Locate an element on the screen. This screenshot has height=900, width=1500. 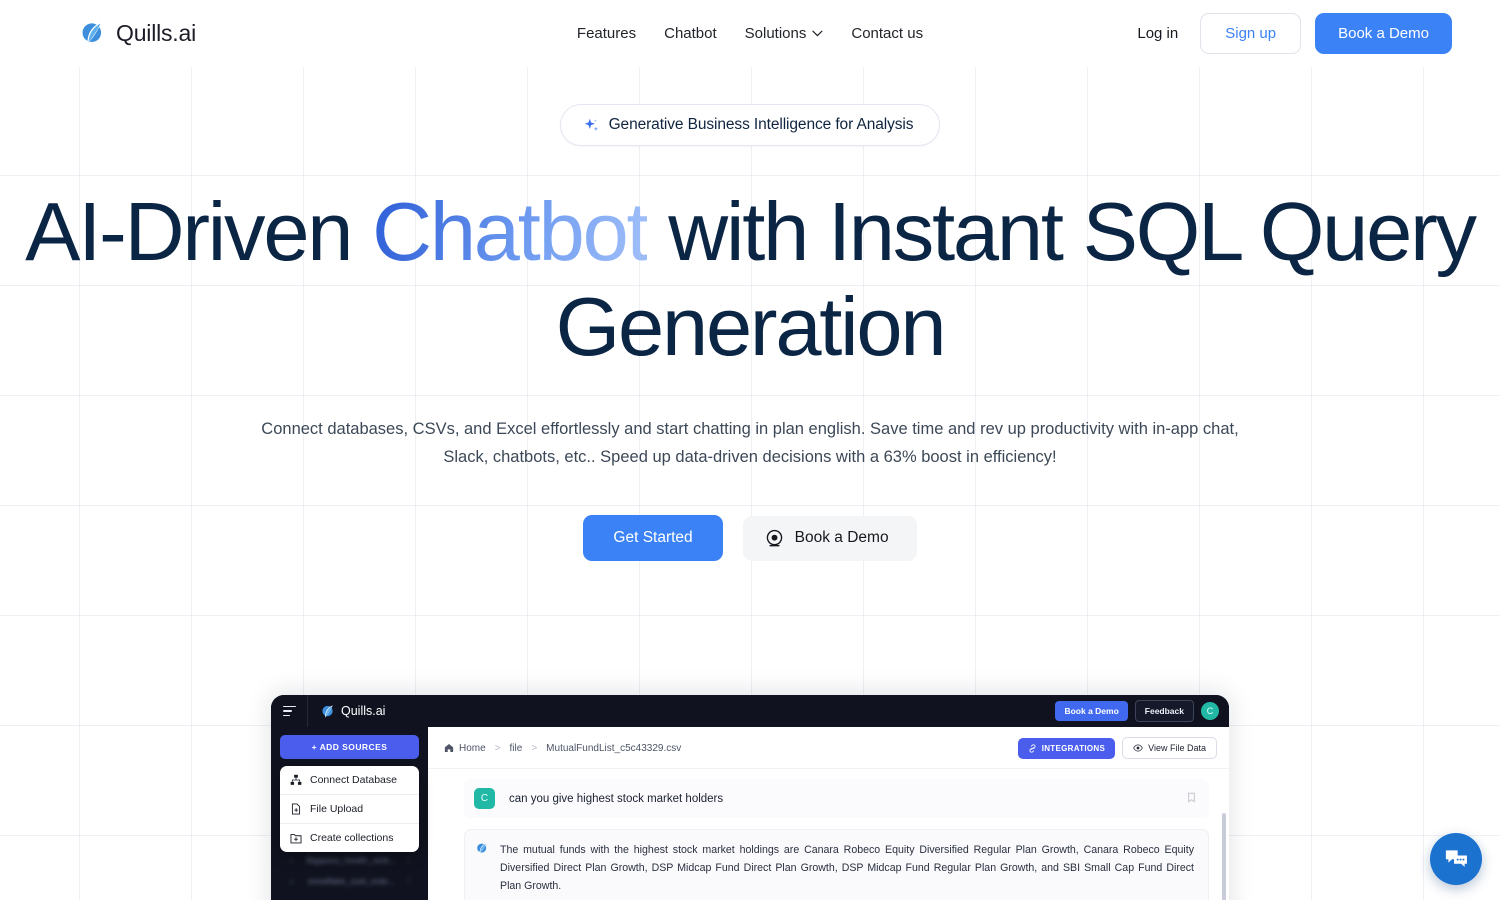
book-demo-hero-label: Book a Demo is located at coordinates (841, 537).